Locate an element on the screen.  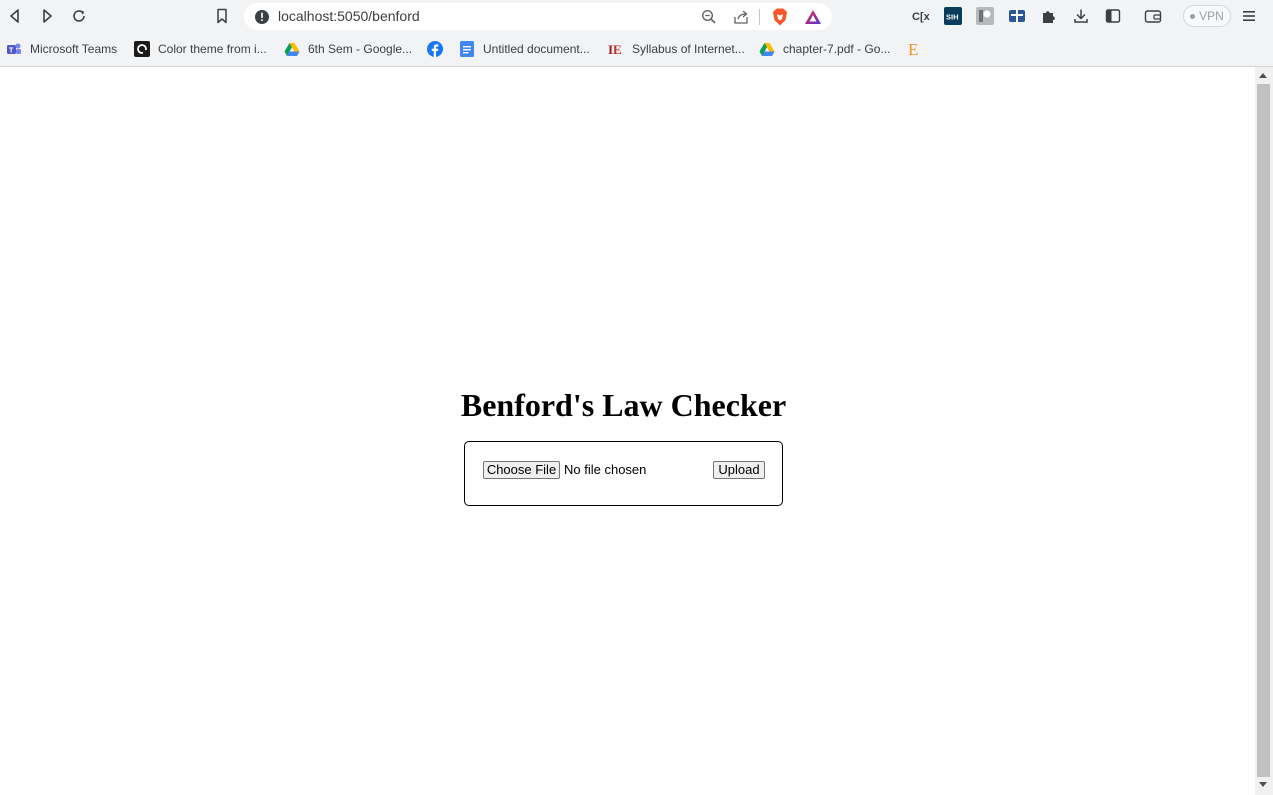
bookmark-facebook is located at coordinates (435, 49).